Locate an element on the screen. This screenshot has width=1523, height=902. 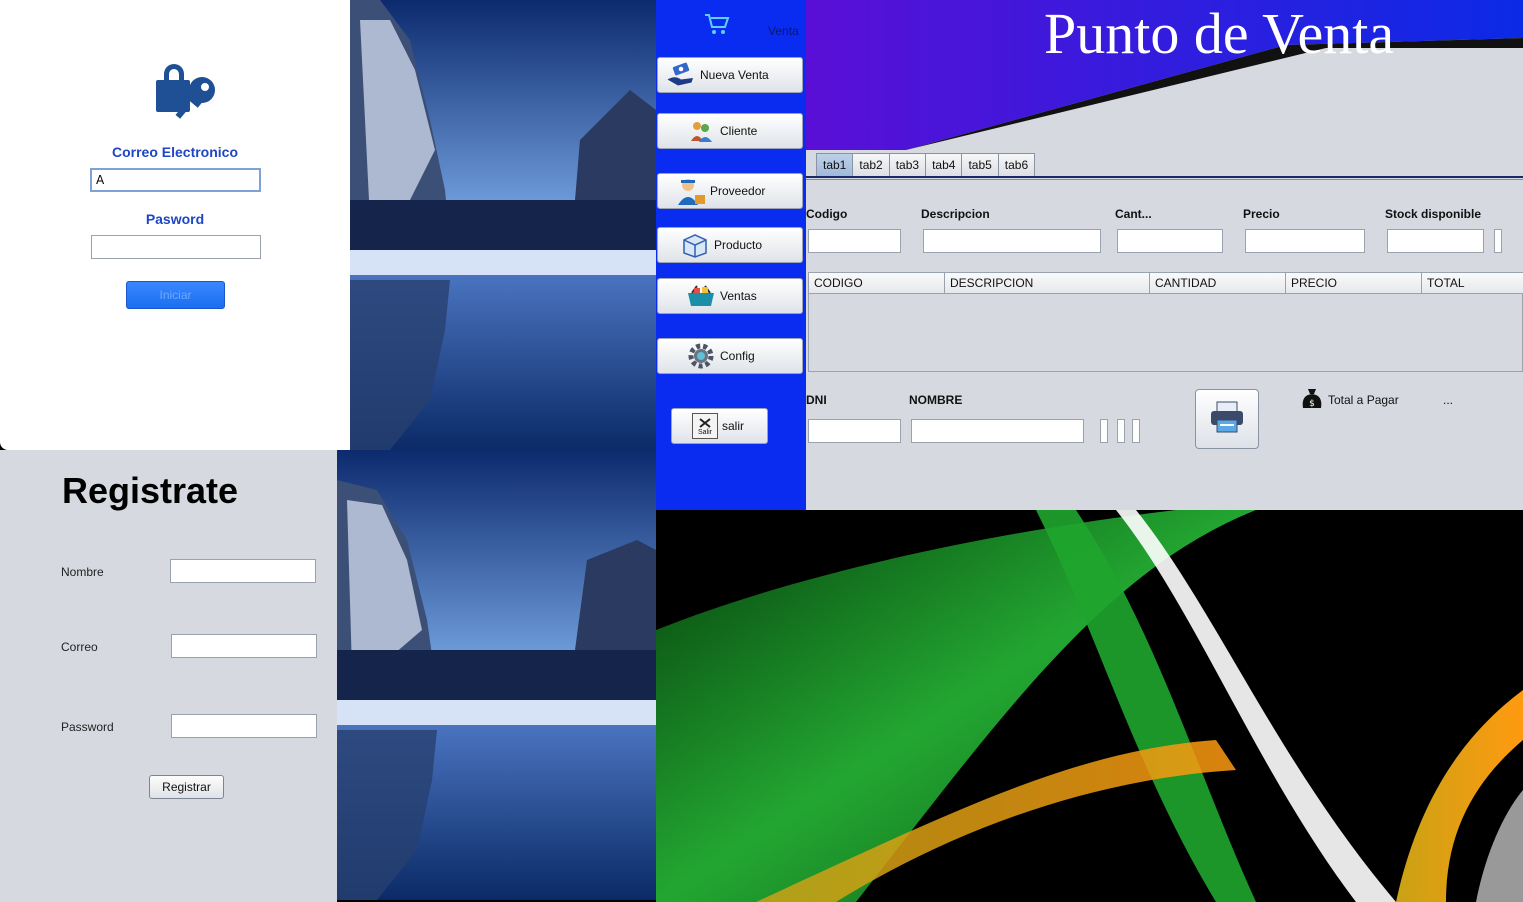
printer-icon is located at coordinates (1227, 419).